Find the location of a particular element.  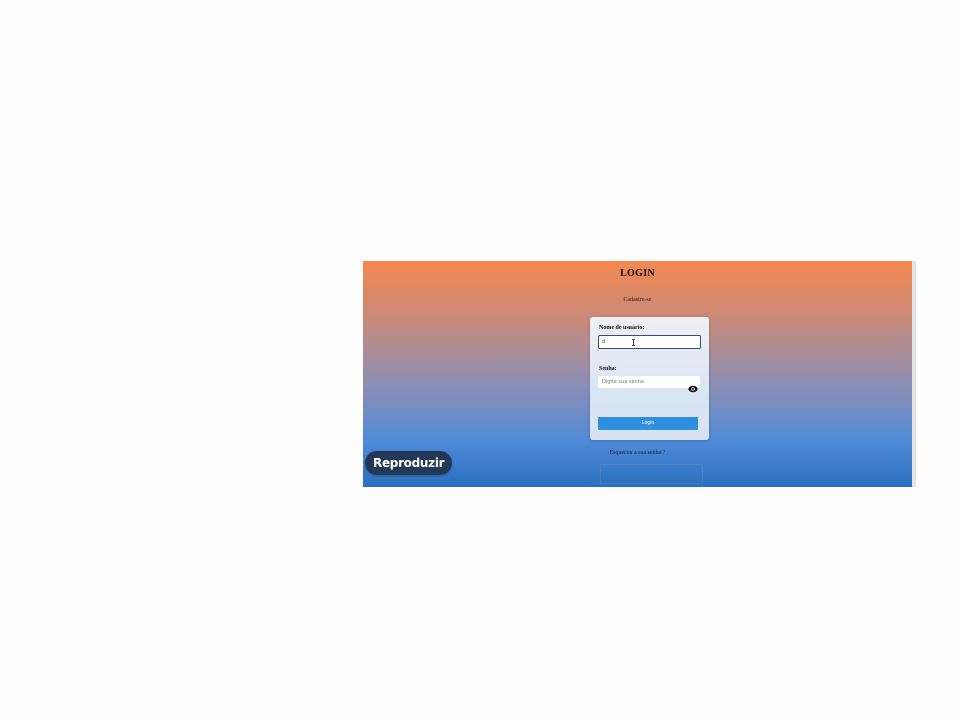

username-label: Nome de usuário: is located at coordinates (622, 328).